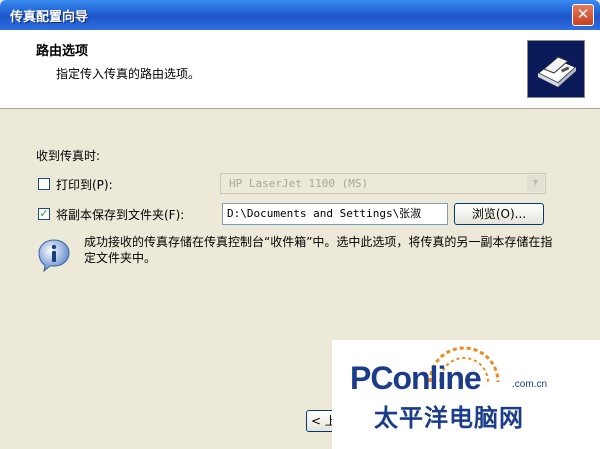 The width and height of the screenshot is (600, 449). What do you see at coordinates (62, 51) in the screenshot?
I see `page-title: 路由选项` at bounding box center [62, 51].